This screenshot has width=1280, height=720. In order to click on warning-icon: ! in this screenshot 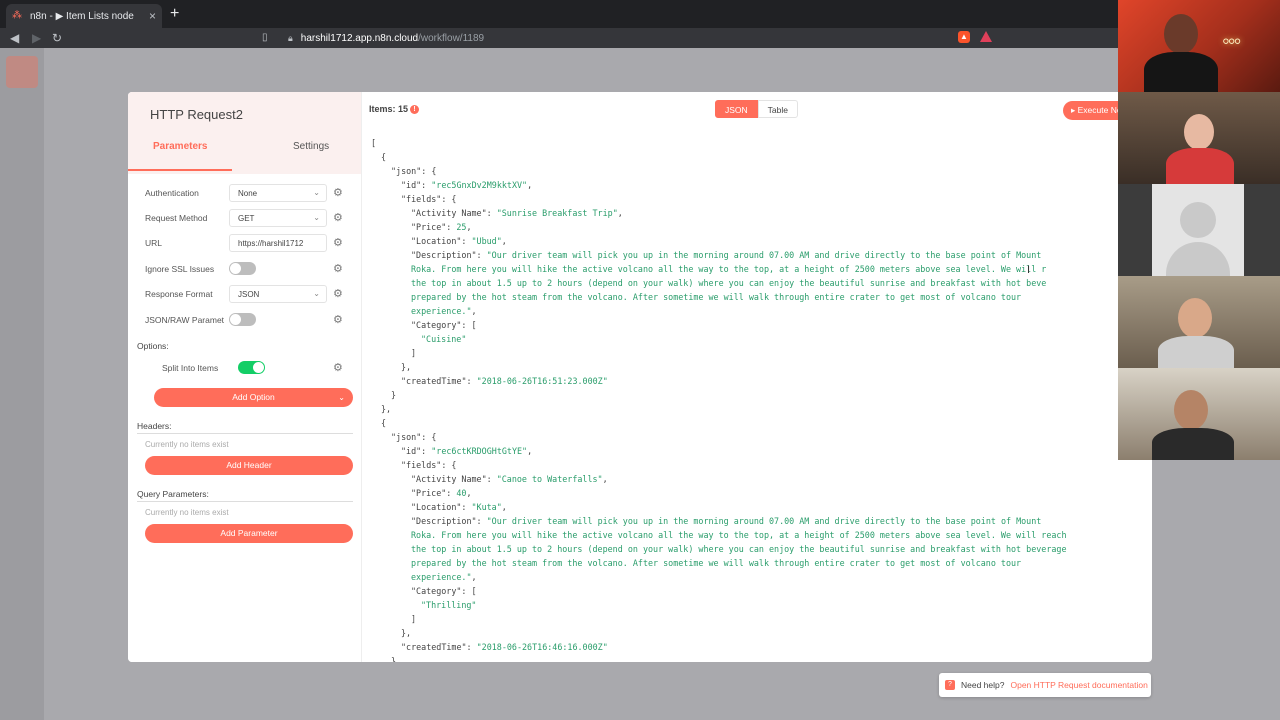, I will do `click(415, 110)`.